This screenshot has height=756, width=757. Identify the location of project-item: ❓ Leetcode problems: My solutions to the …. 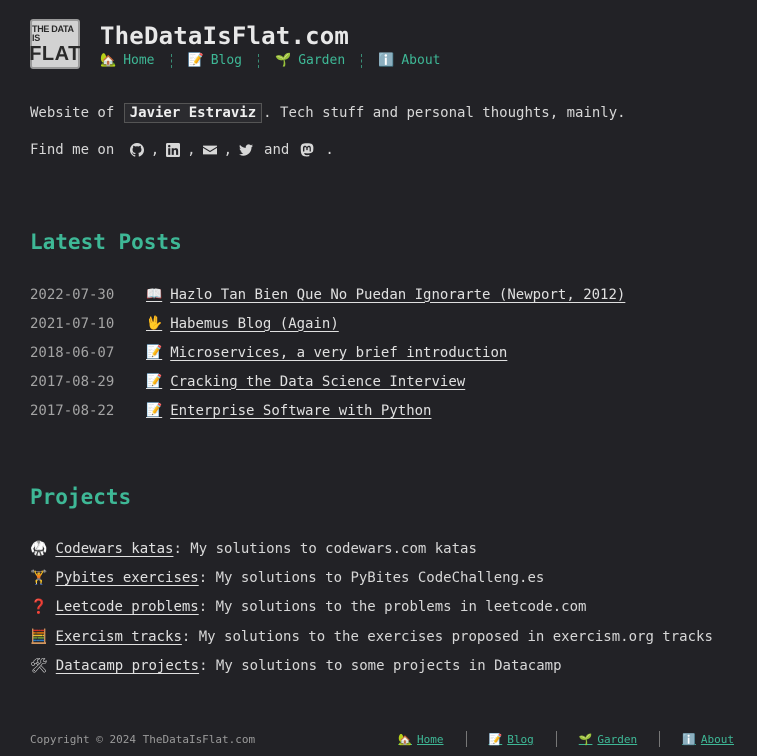
(371, 607).